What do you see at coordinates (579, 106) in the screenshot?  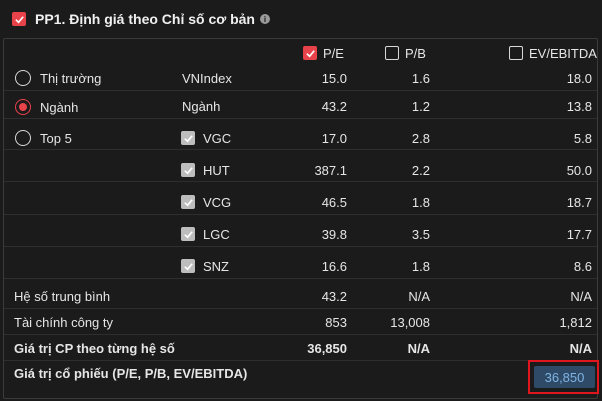 I see `industry-ev: 13.8` at bounding box center [579, 106].